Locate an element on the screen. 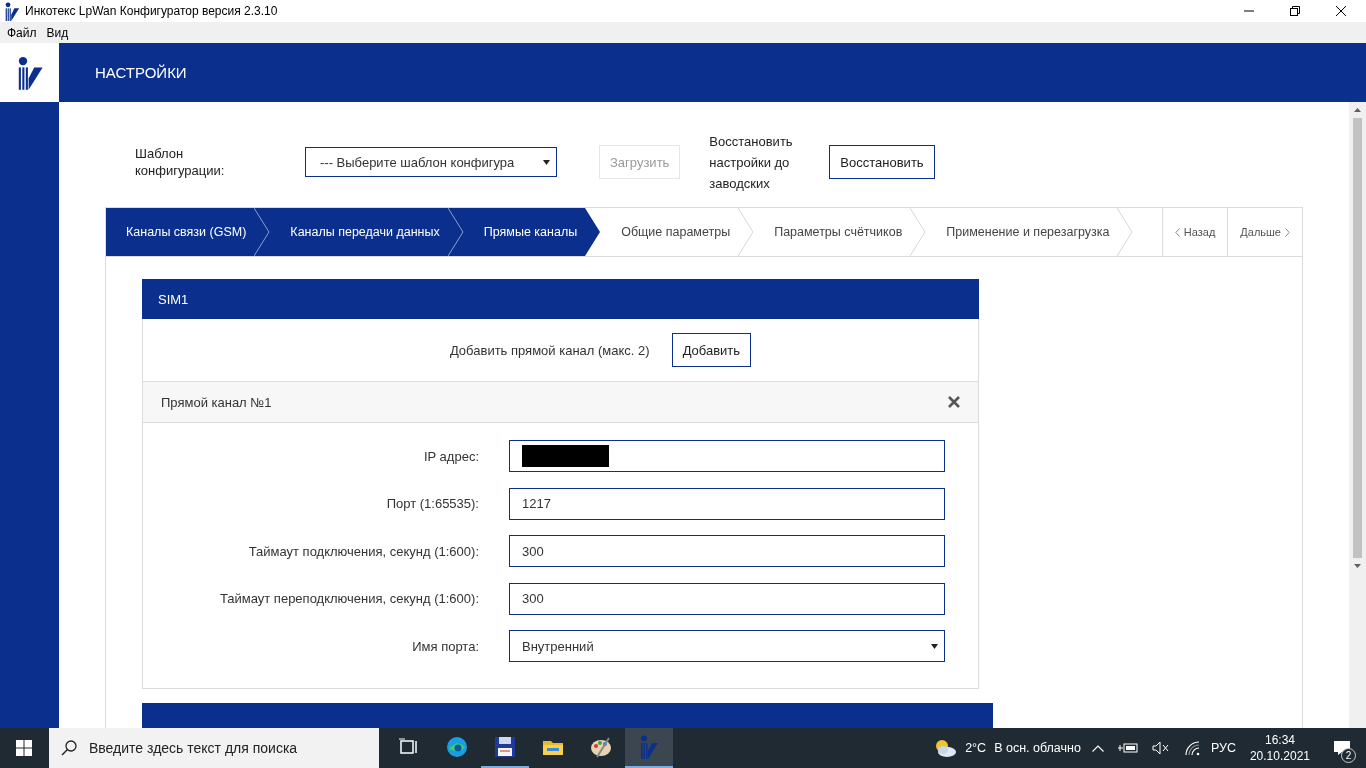 The width and height of the screenshot is (1366, 768). speaker-muted-icon is located at coordinates (1160, 748).